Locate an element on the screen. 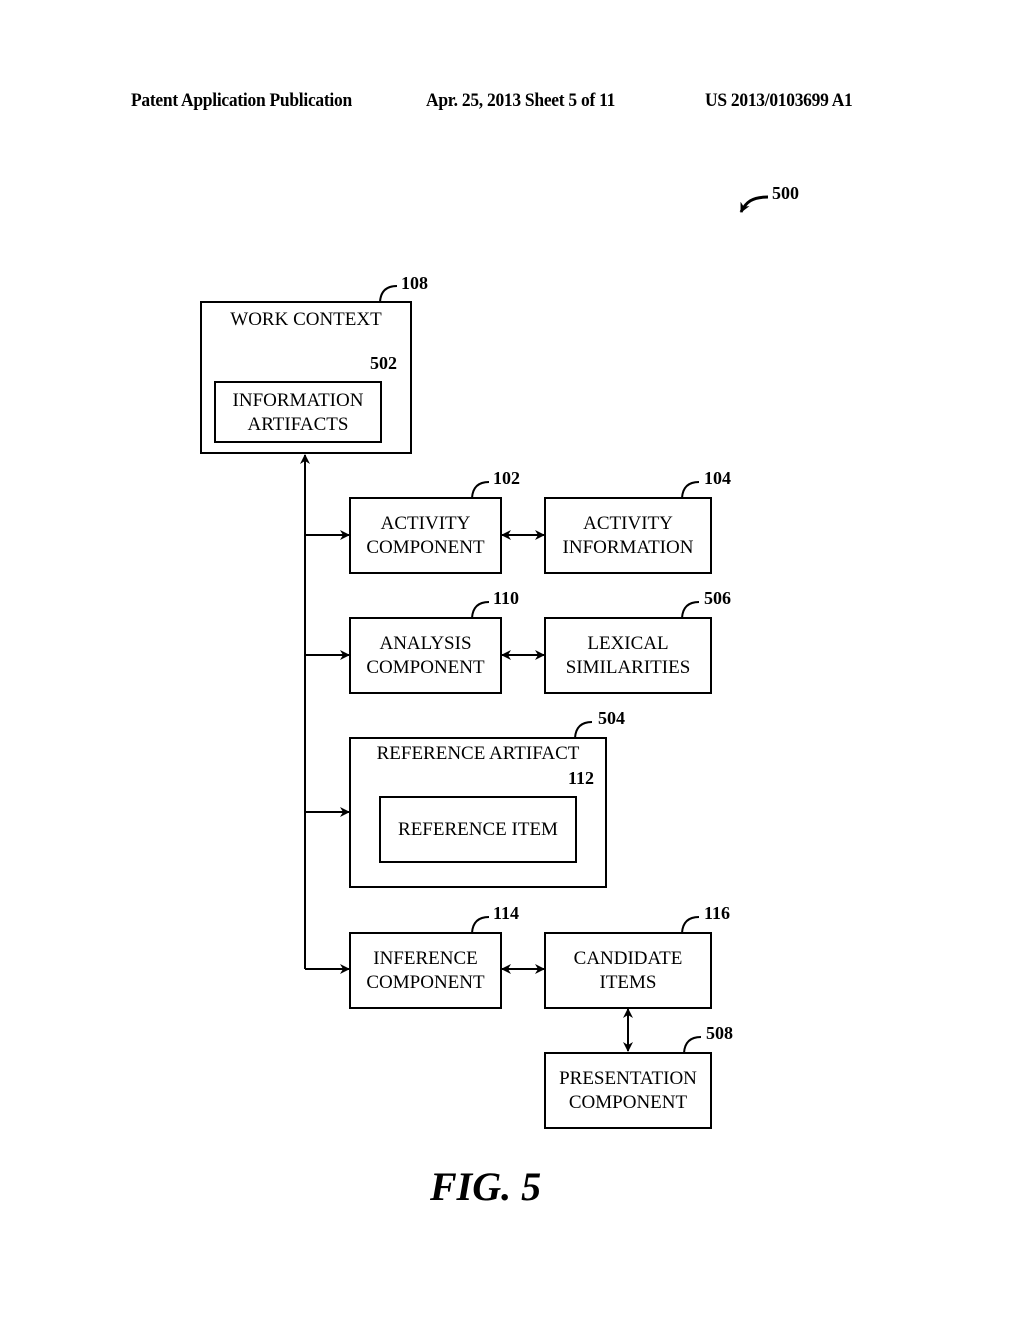  presentation-component-box: PRESENTATION COMPONENT is located at coordinates (628, 1090).